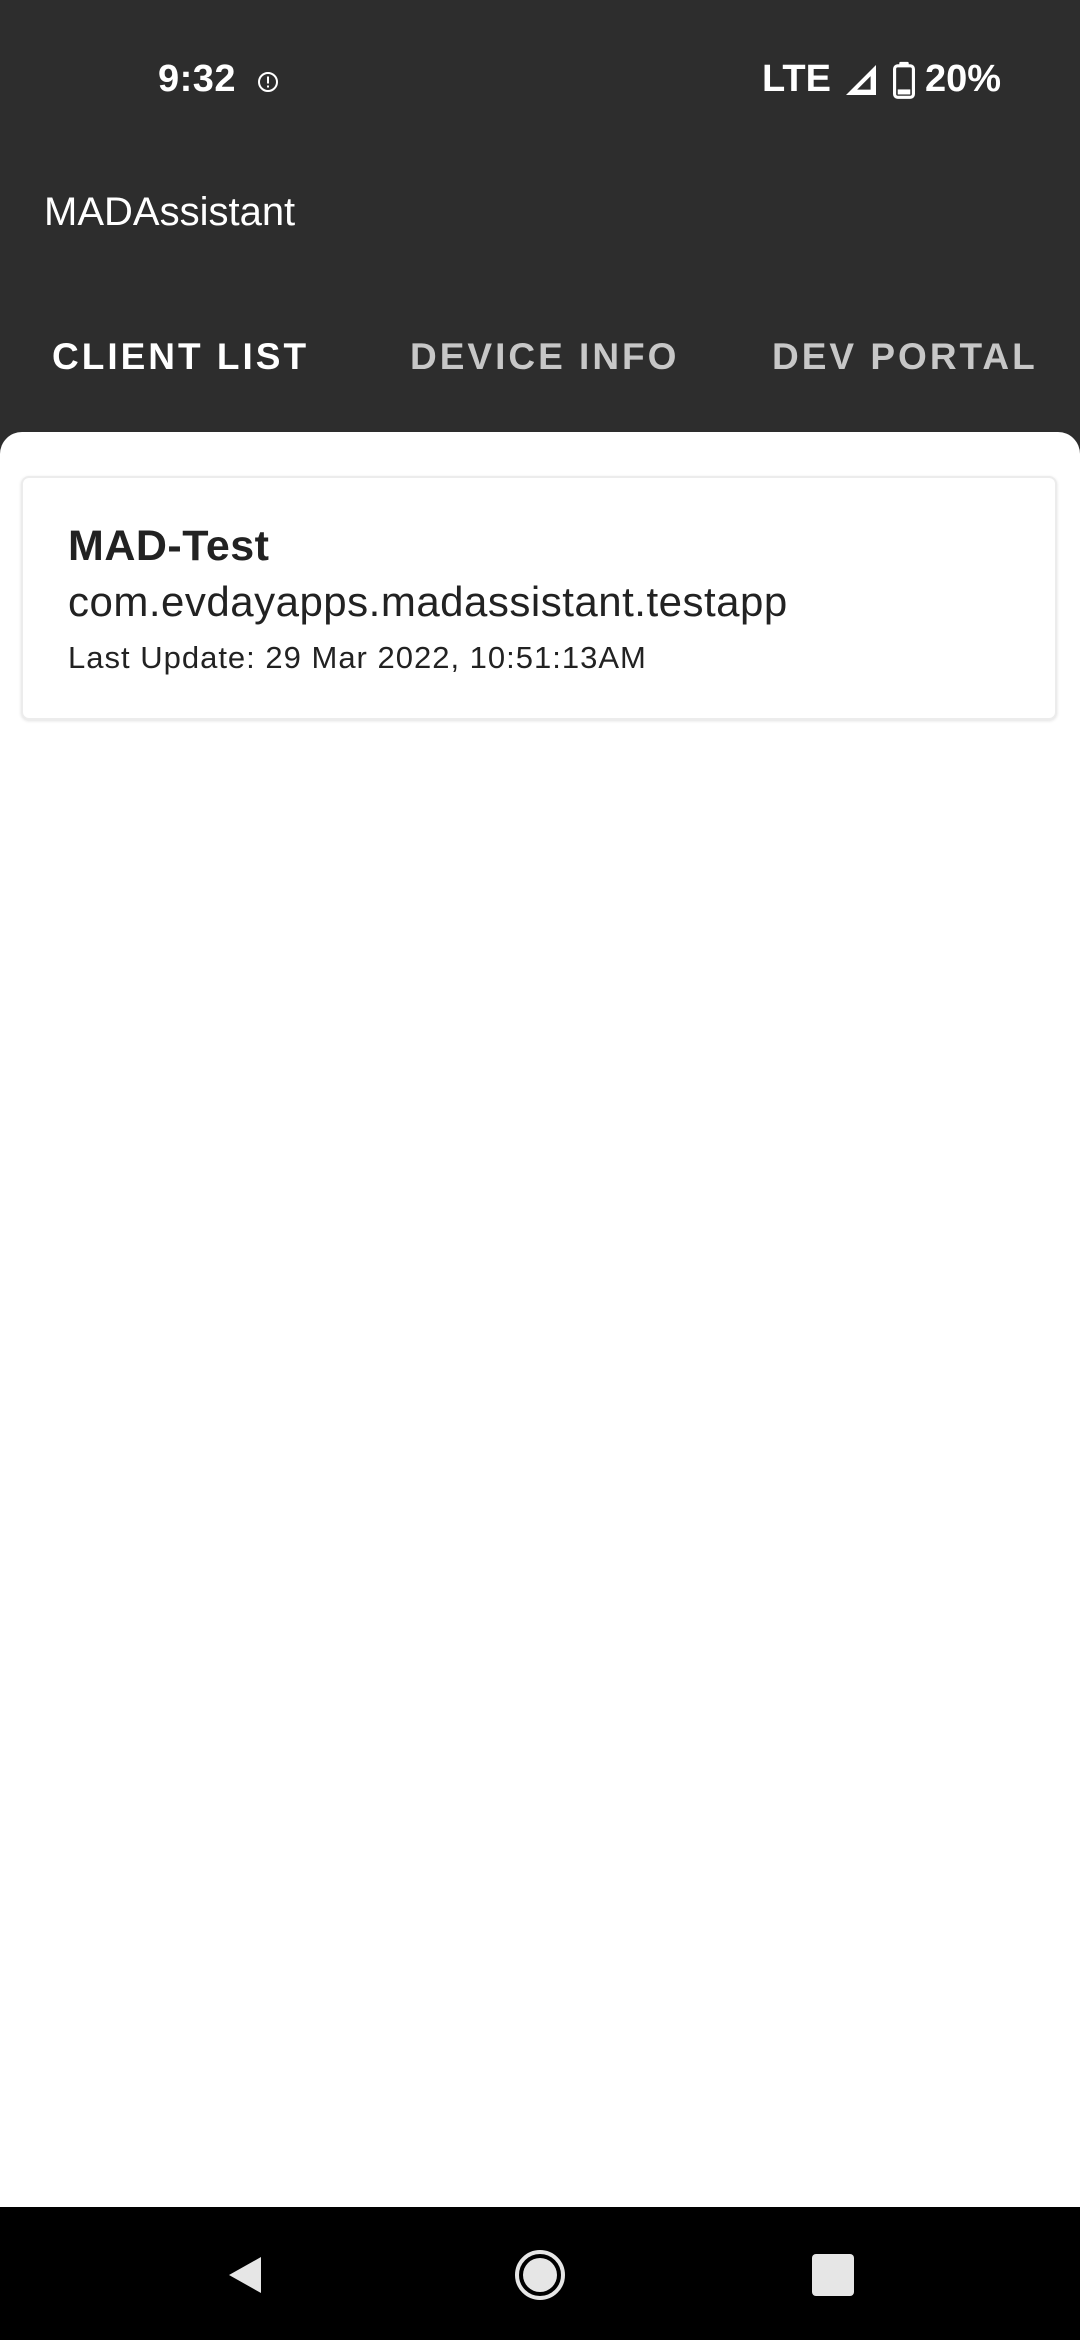 Image resolution: width=1080 pixels, height=2340 pixels. What do you see at coordinates (245, 2275) in the screenshot?
I see `back-icon` at bounding box center [245, 2275].